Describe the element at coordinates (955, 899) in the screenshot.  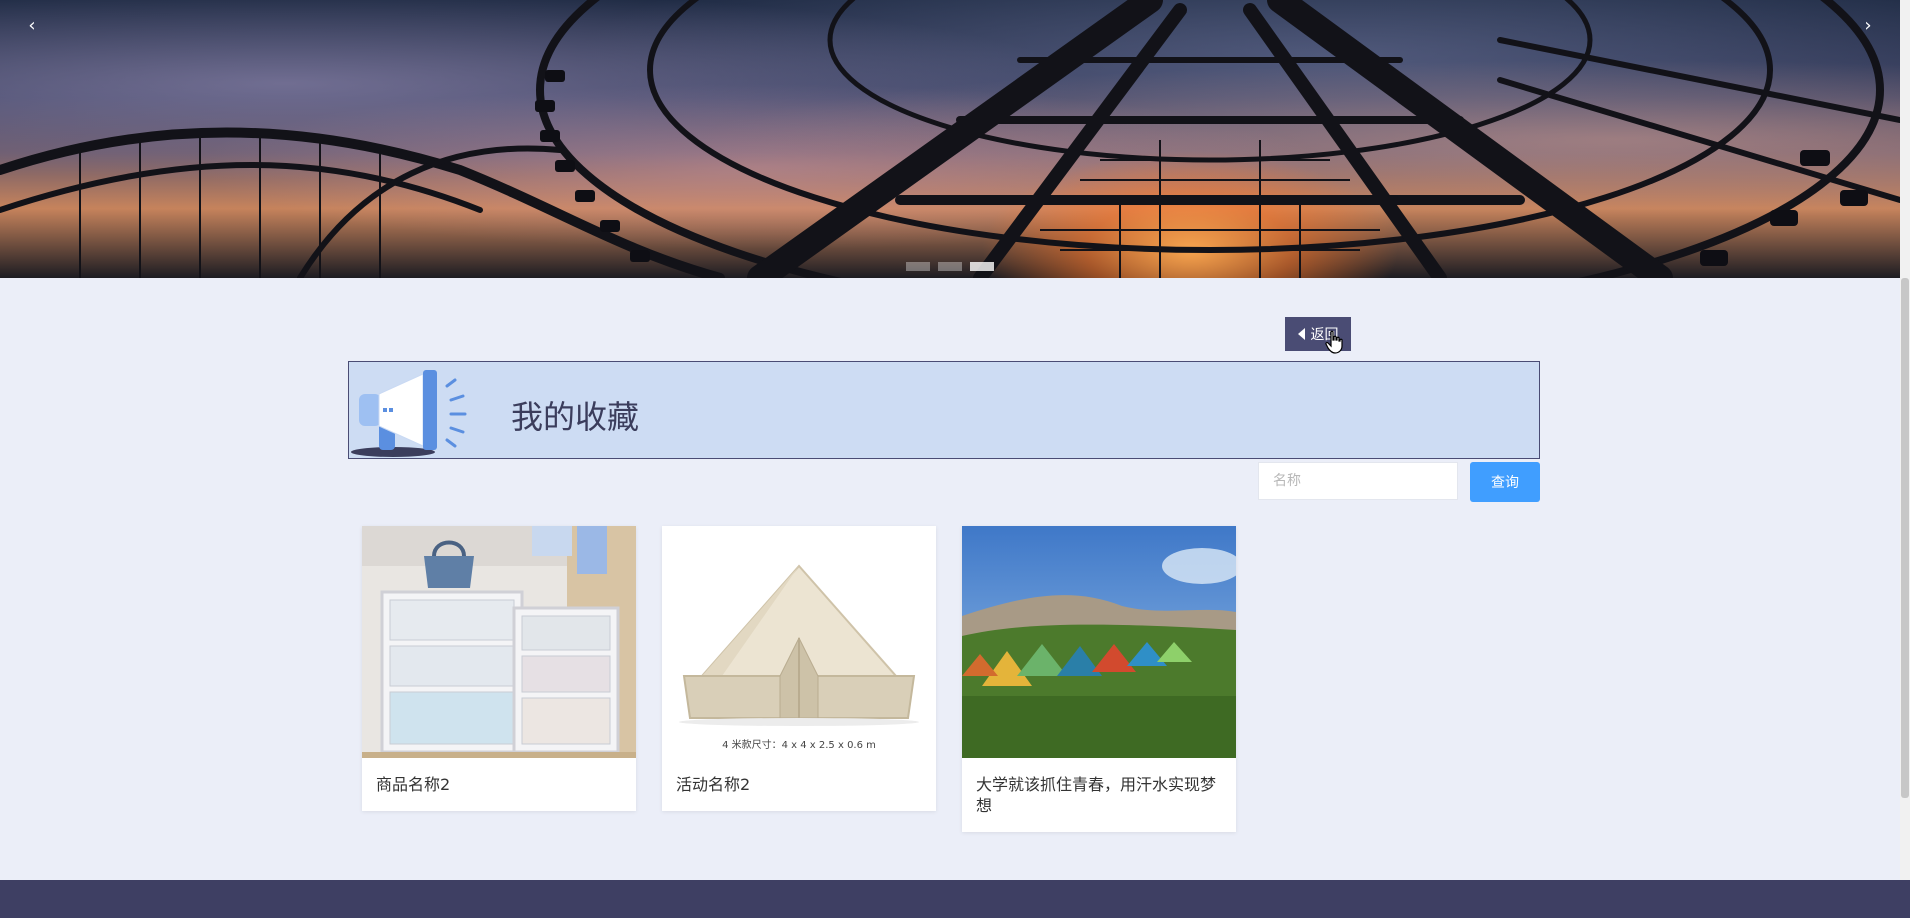
I see `page-footer` at that location.